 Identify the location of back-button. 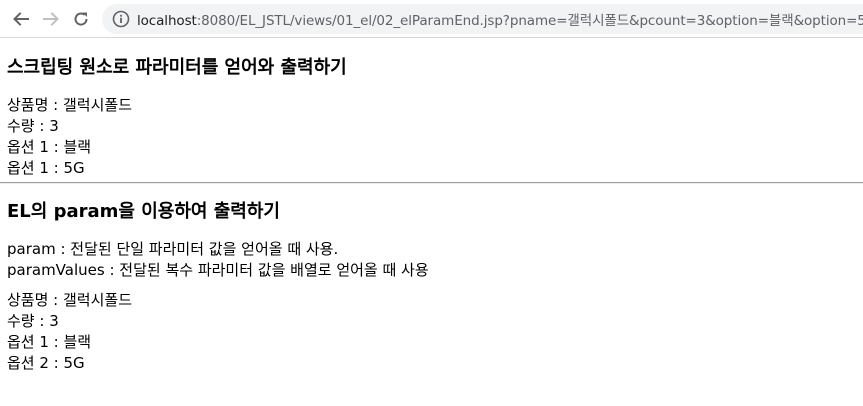
(21, 19).